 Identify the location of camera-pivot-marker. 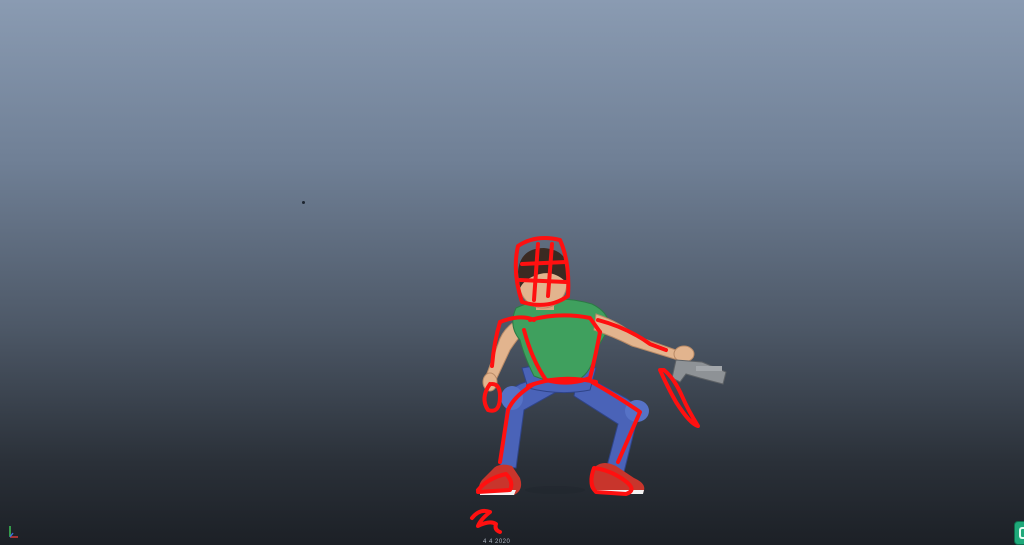
(303, 202).